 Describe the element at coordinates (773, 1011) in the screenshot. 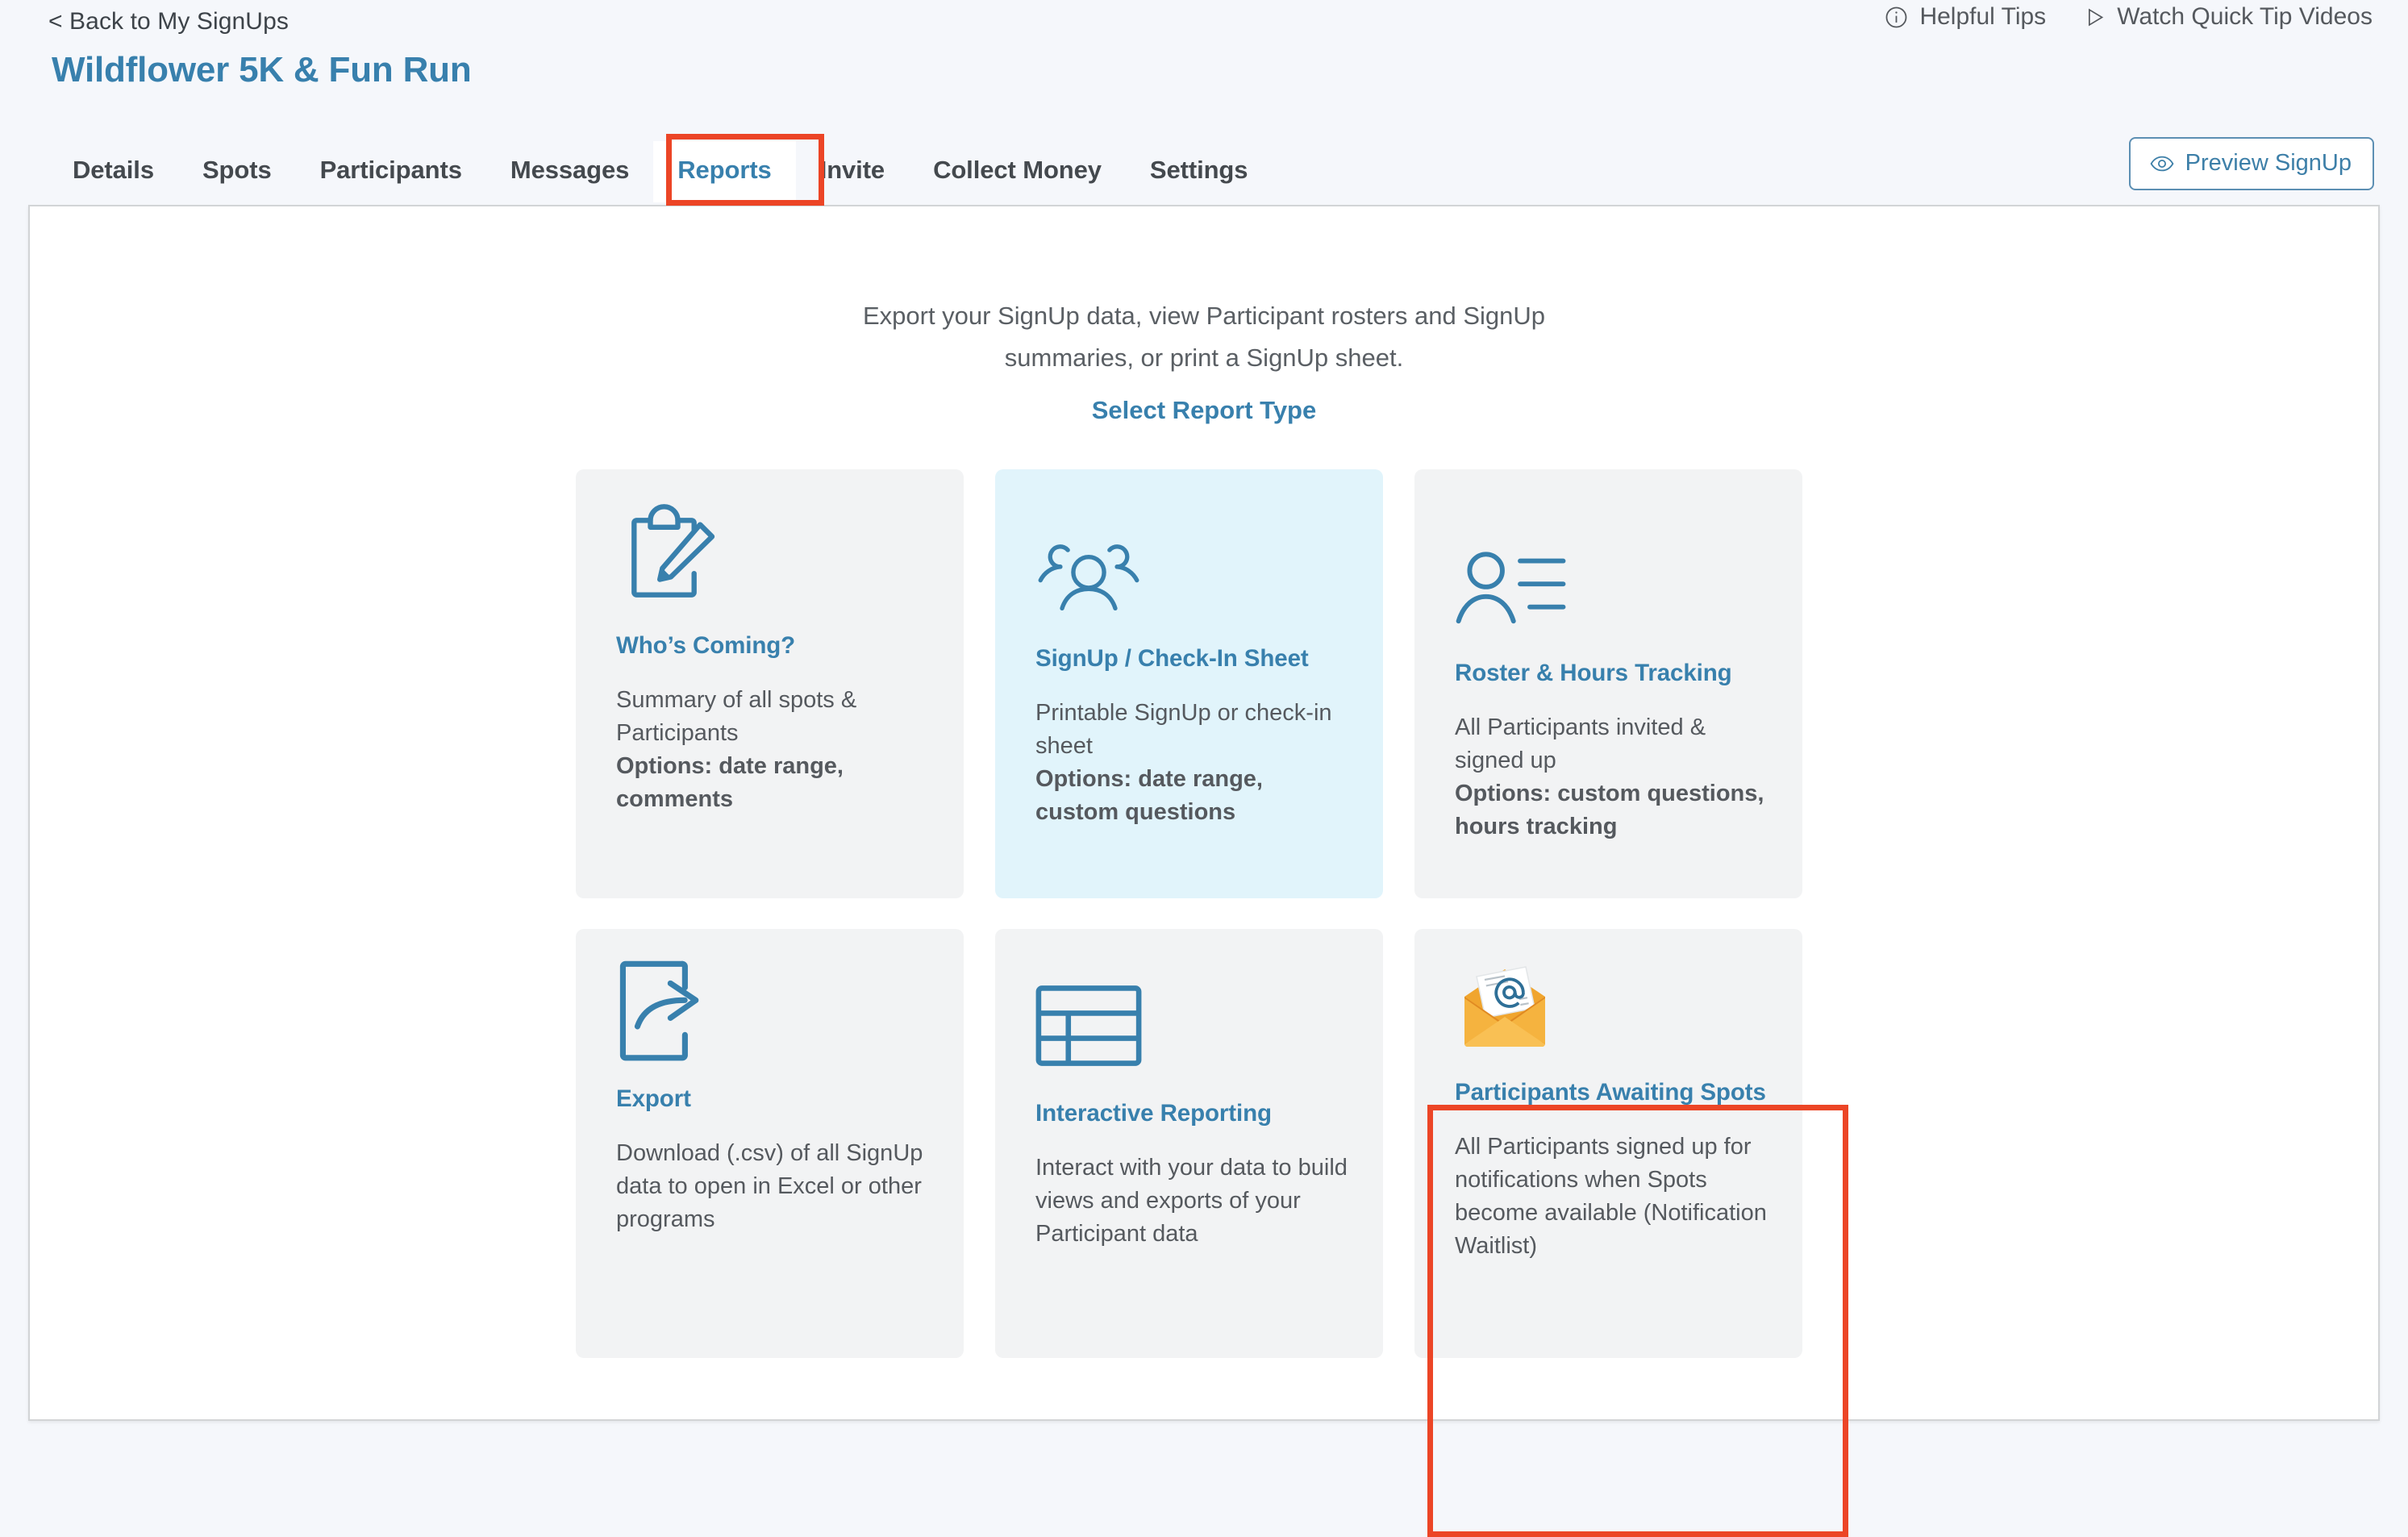

I see `export-arrow-icon` at that location.